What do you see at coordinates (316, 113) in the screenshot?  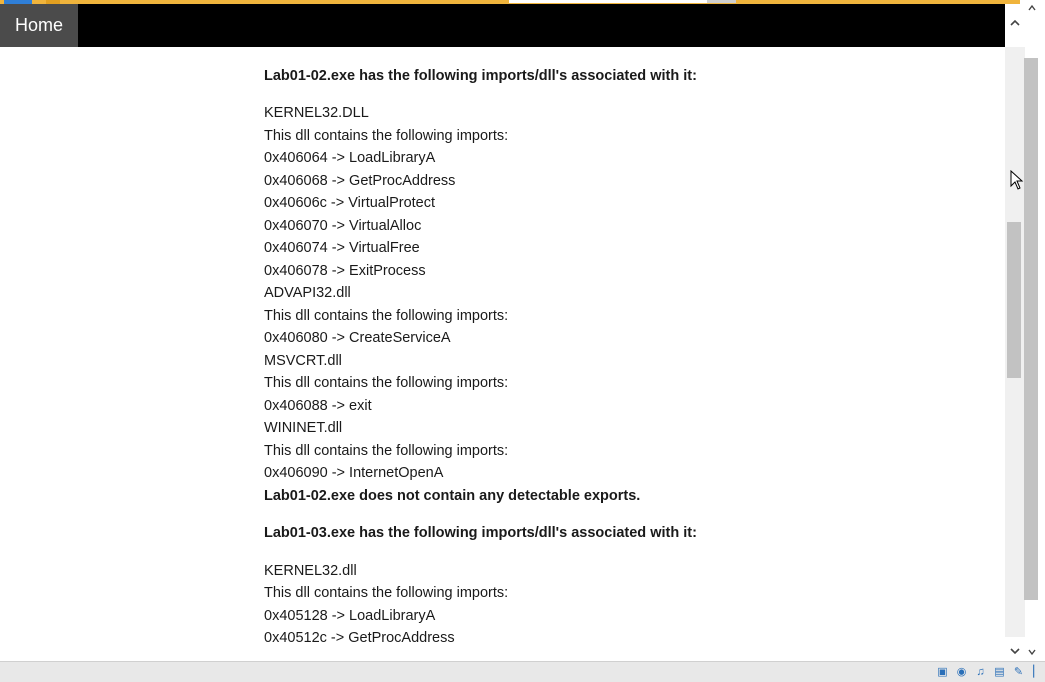 I see `report-line: KERNEL32.DLL` at bounding box center [316, 113].